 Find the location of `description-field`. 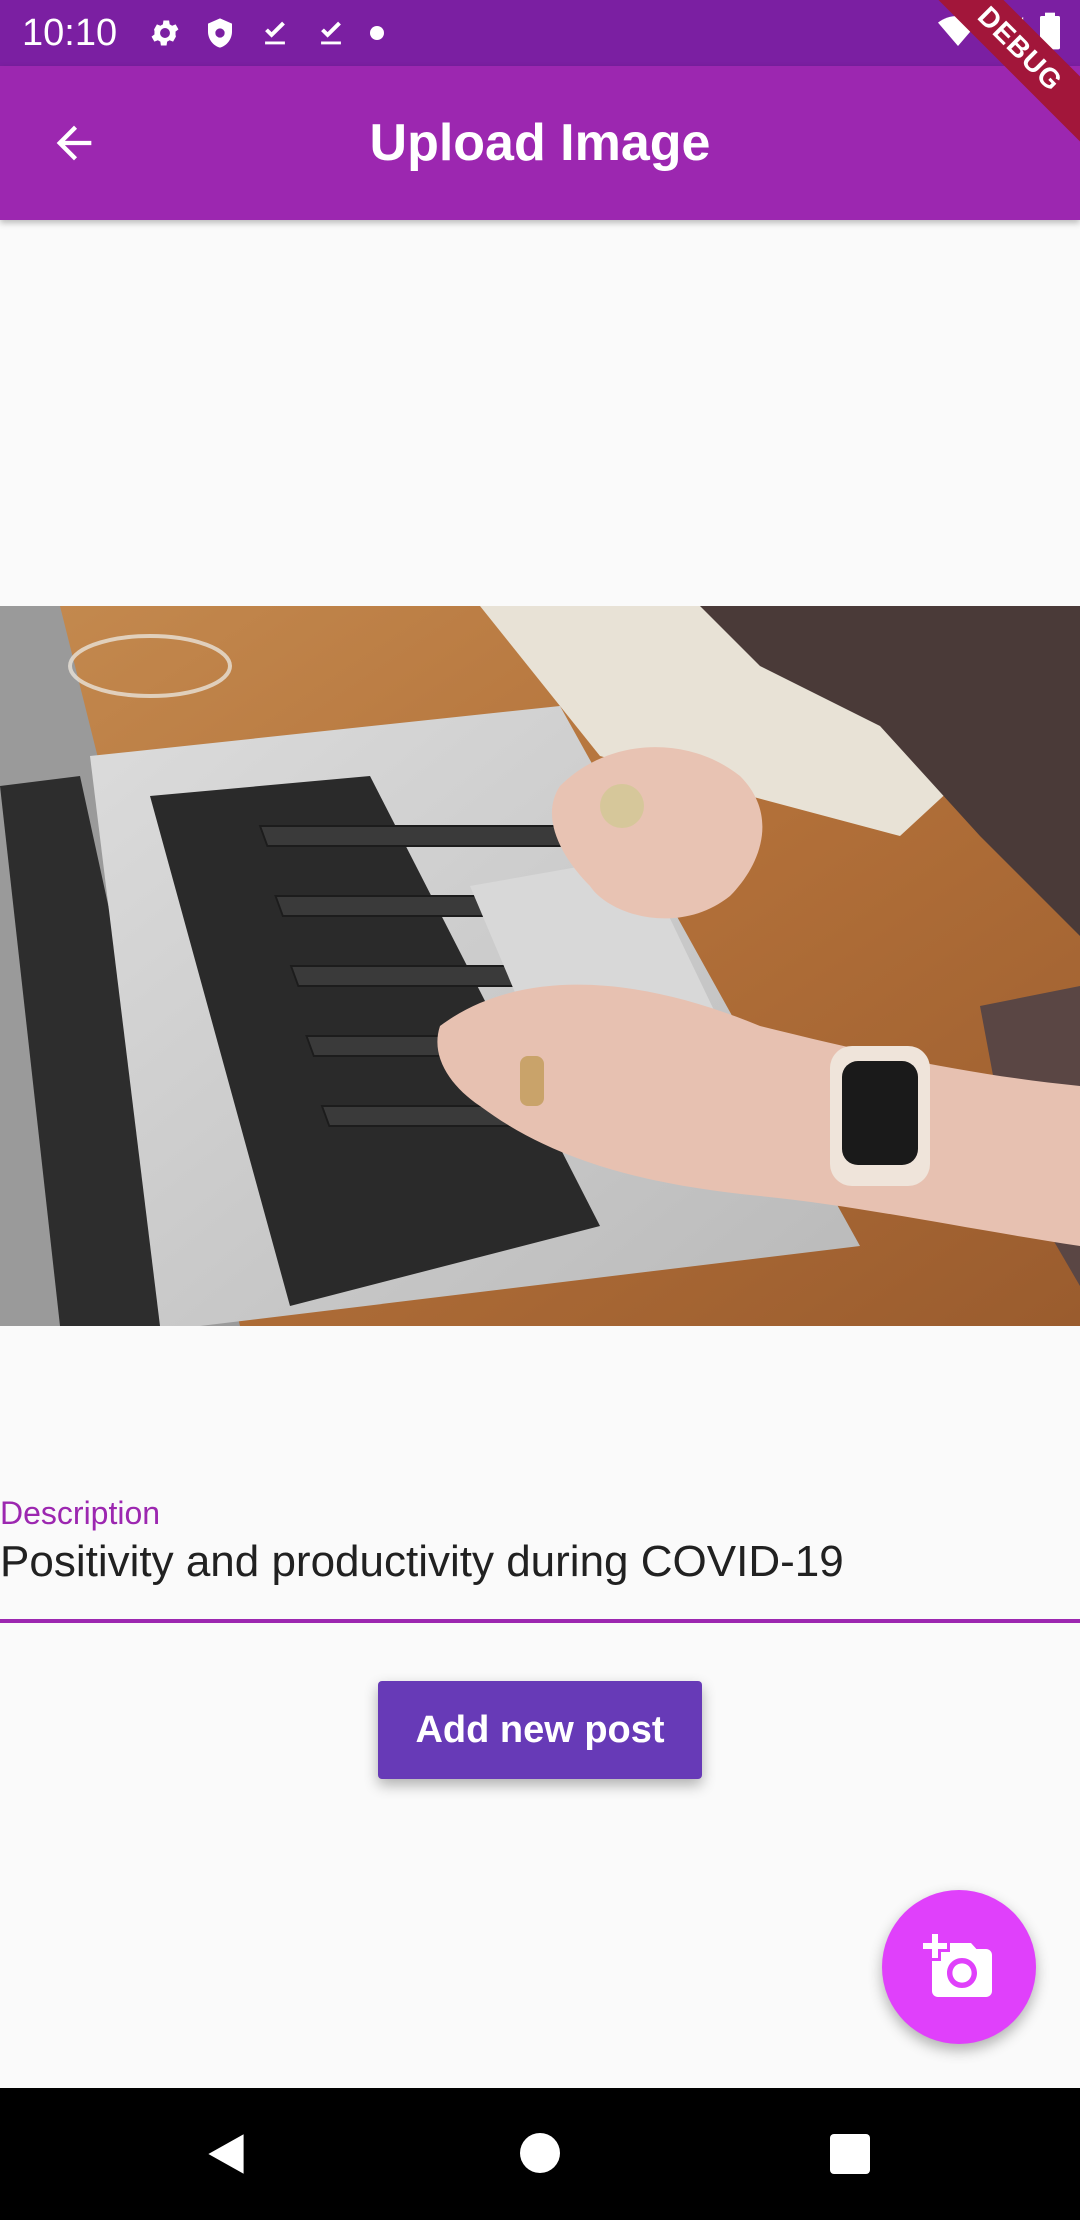

description-field is located at coordinates (540, 1562).